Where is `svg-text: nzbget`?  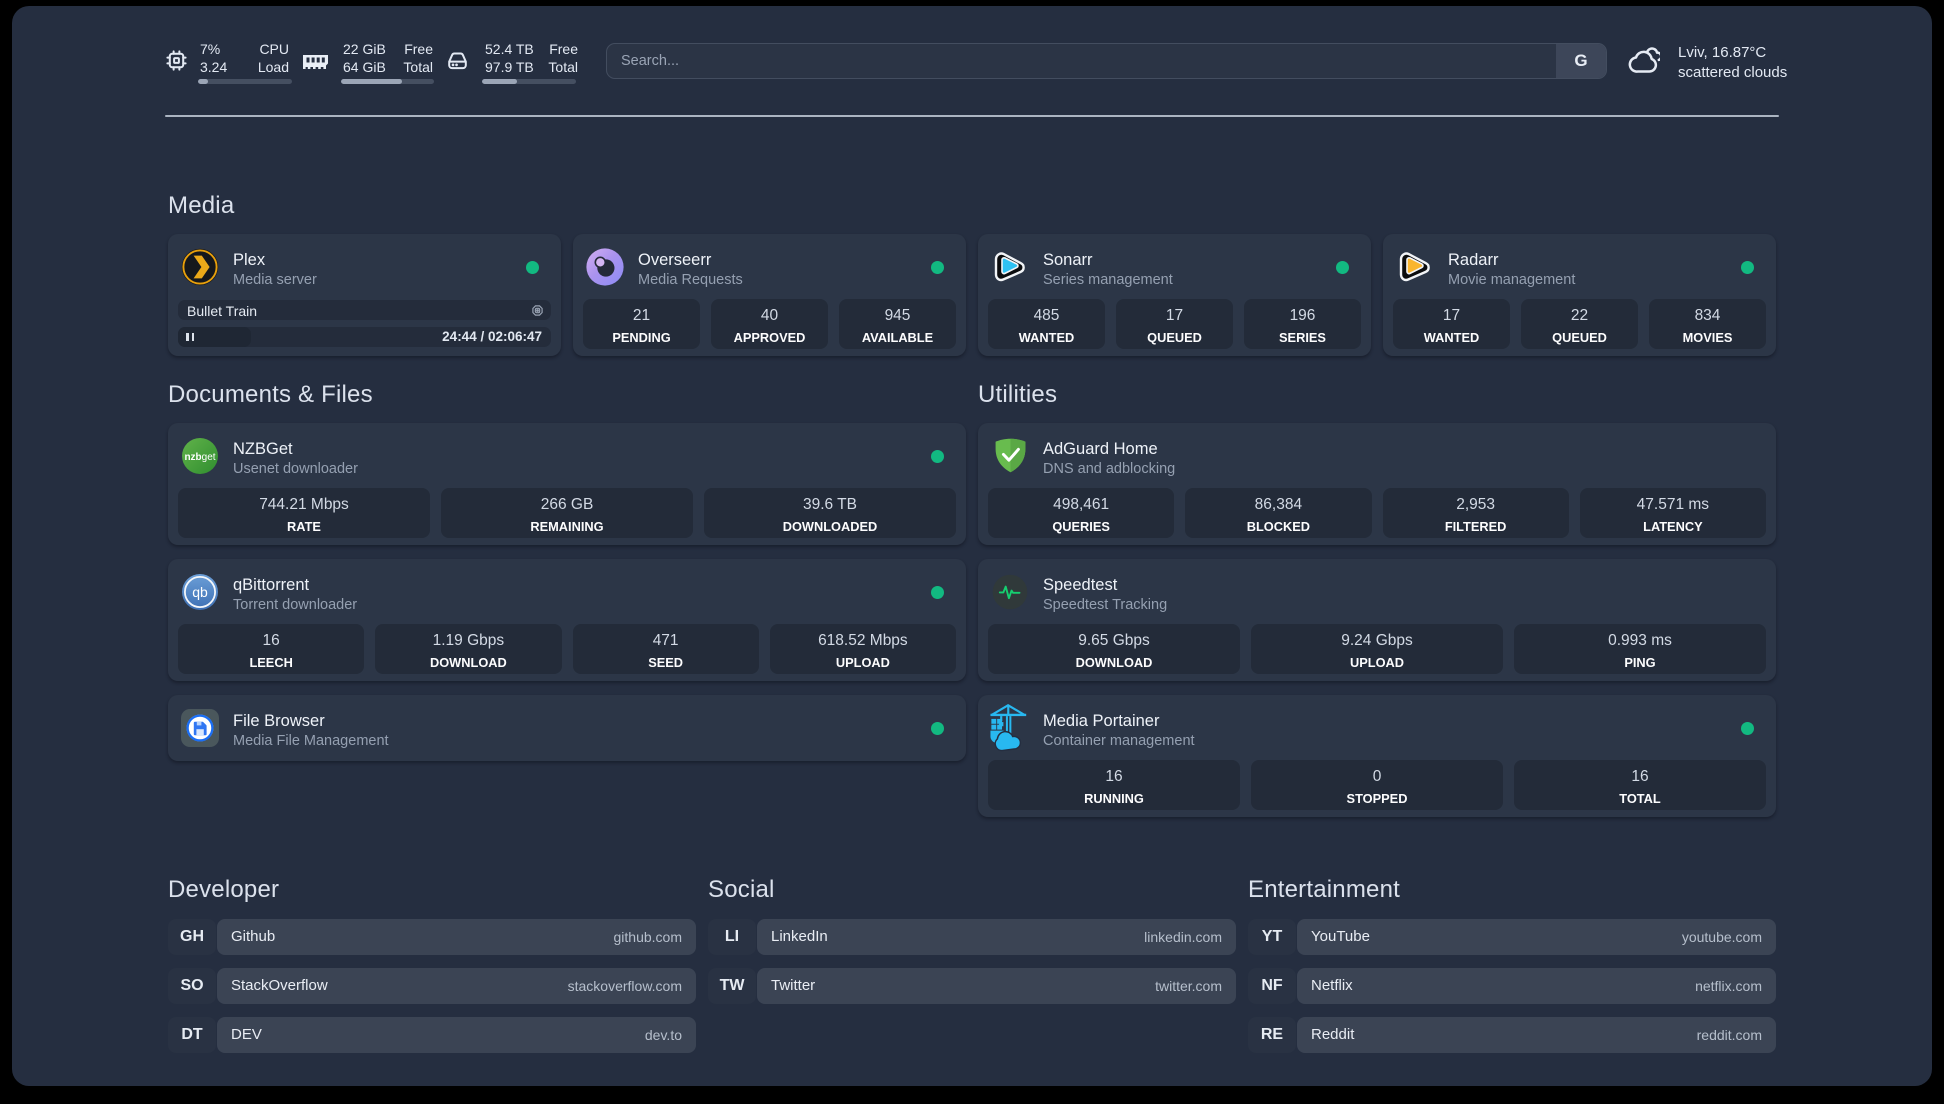 svg-text: nzbget is located at coordinates (199, 457).